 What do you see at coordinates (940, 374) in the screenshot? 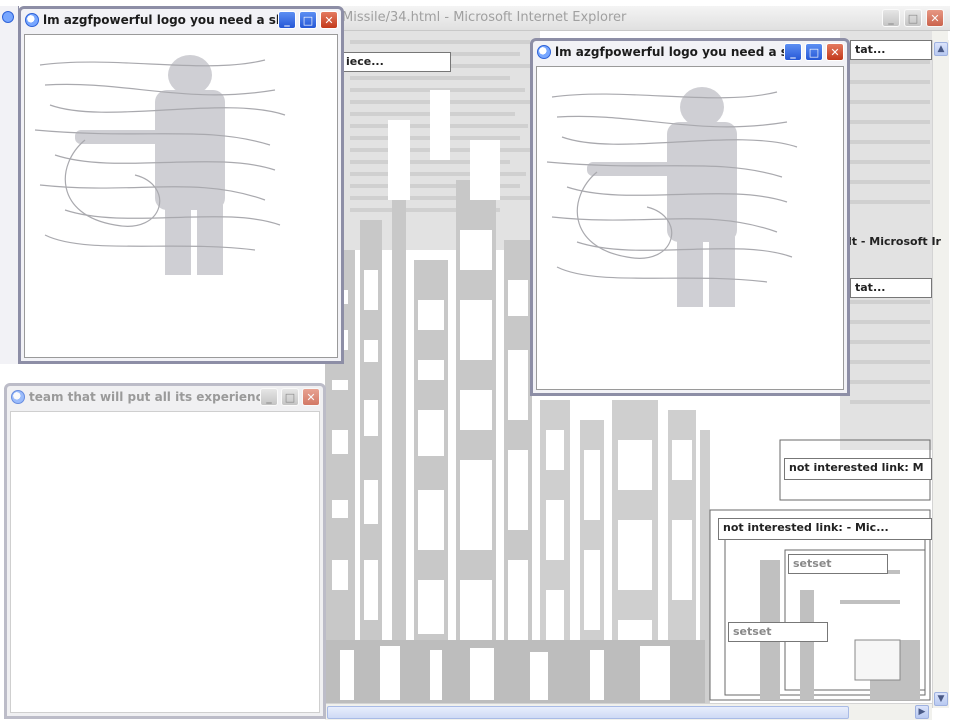
I see `main-vertical-scrollbar: ▲ ▼` at bounding box center [940, 374].